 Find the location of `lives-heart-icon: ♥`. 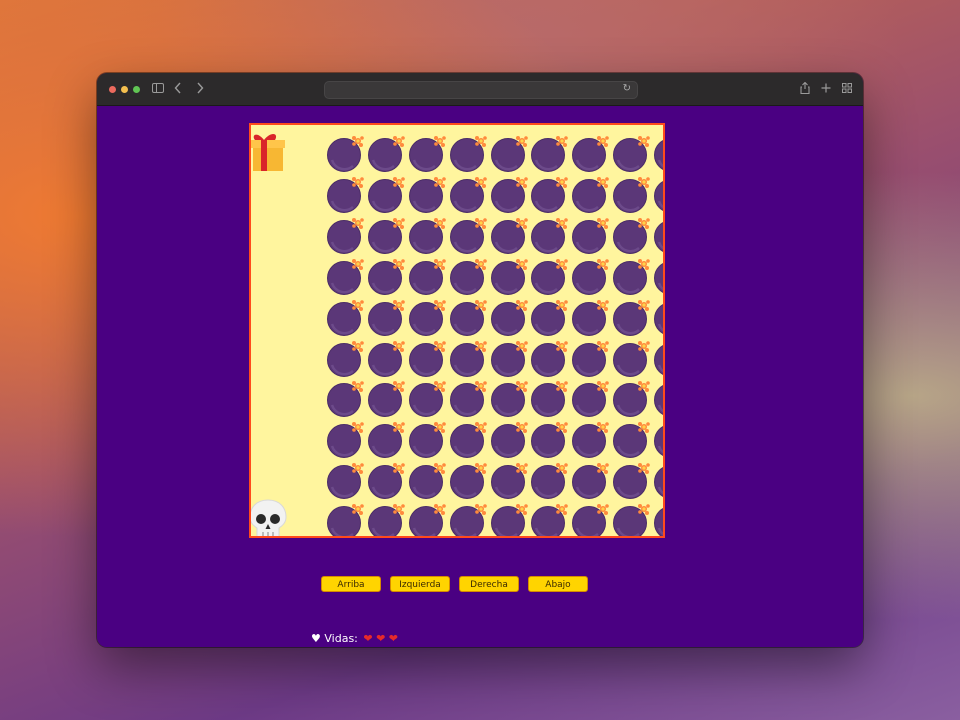

lives-heart-icon: ♥ is located at coordinates (316, 638).